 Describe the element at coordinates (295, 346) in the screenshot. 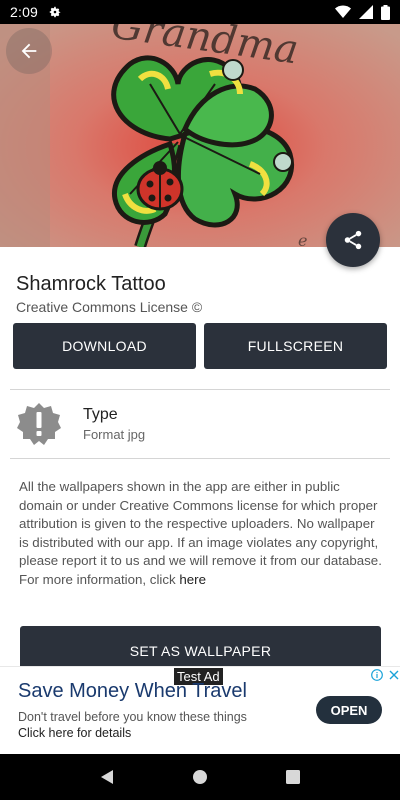

I see `fullscreen-button: FULLSCREEN` at that location.